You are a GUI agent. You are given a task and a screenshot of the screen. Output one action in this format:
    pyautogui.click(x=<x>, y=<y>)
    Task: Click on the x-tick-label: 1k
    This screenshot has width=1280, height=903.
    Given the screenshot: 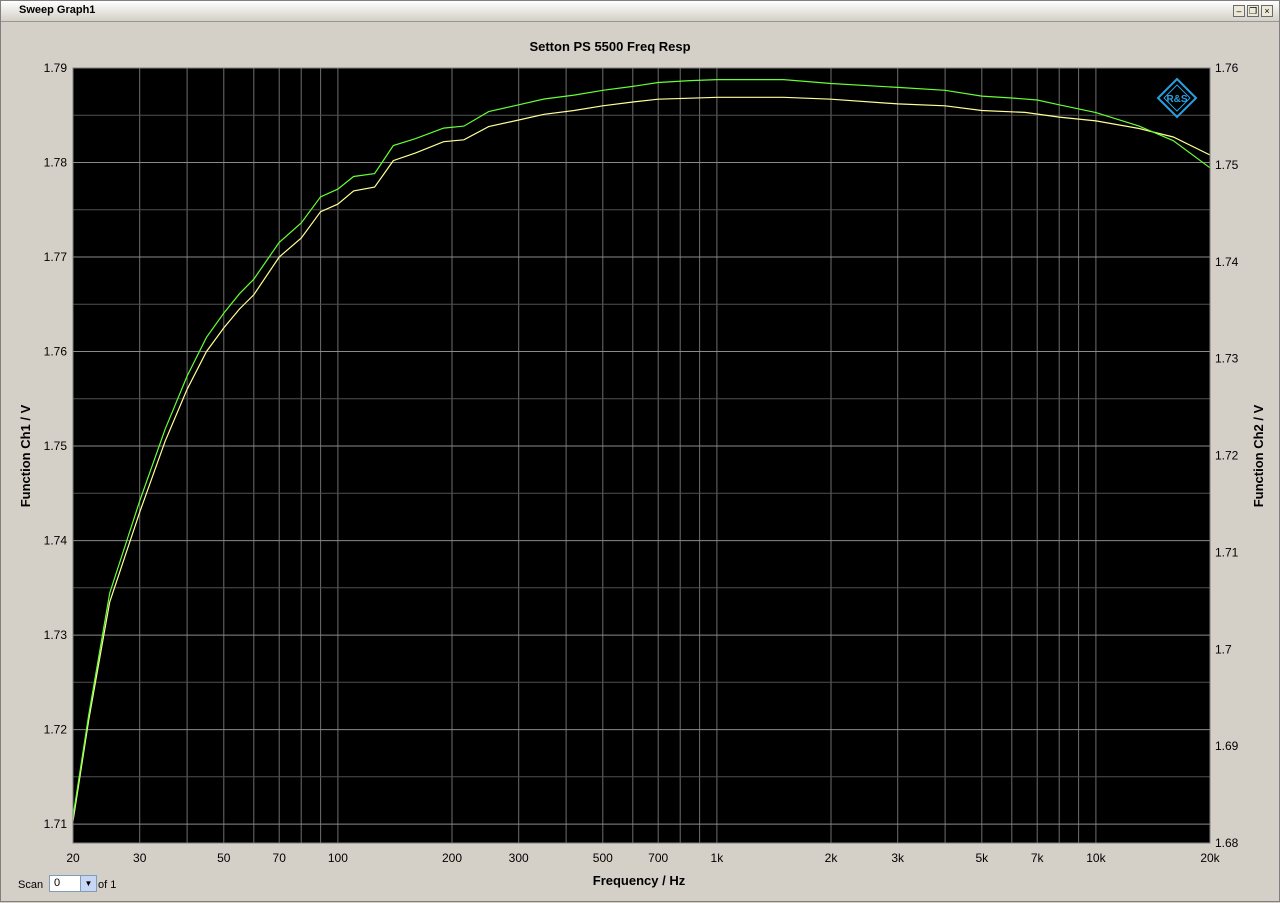 What is the action you would take?
    pyautogui.click(x=718, y=858)
    